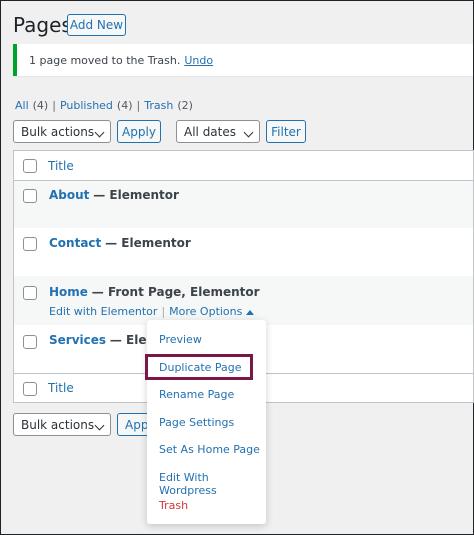 The width and height of the screenshot is (474, 535). Describe the element at coordinates (196, 422) in the screenshot. I see `menu-item-page-settings: Page Settings` at that location.